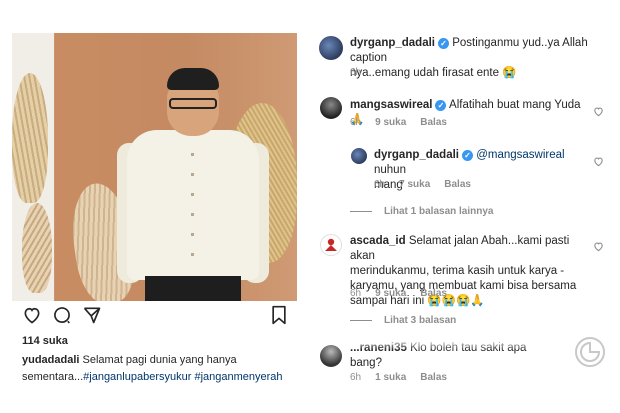 The width and height of the screenshot is (620, 413). Describe the element at coordinates (420, 320) in the screenshot. I see `view-replies-label: Lihat 3 balasan` at that location.